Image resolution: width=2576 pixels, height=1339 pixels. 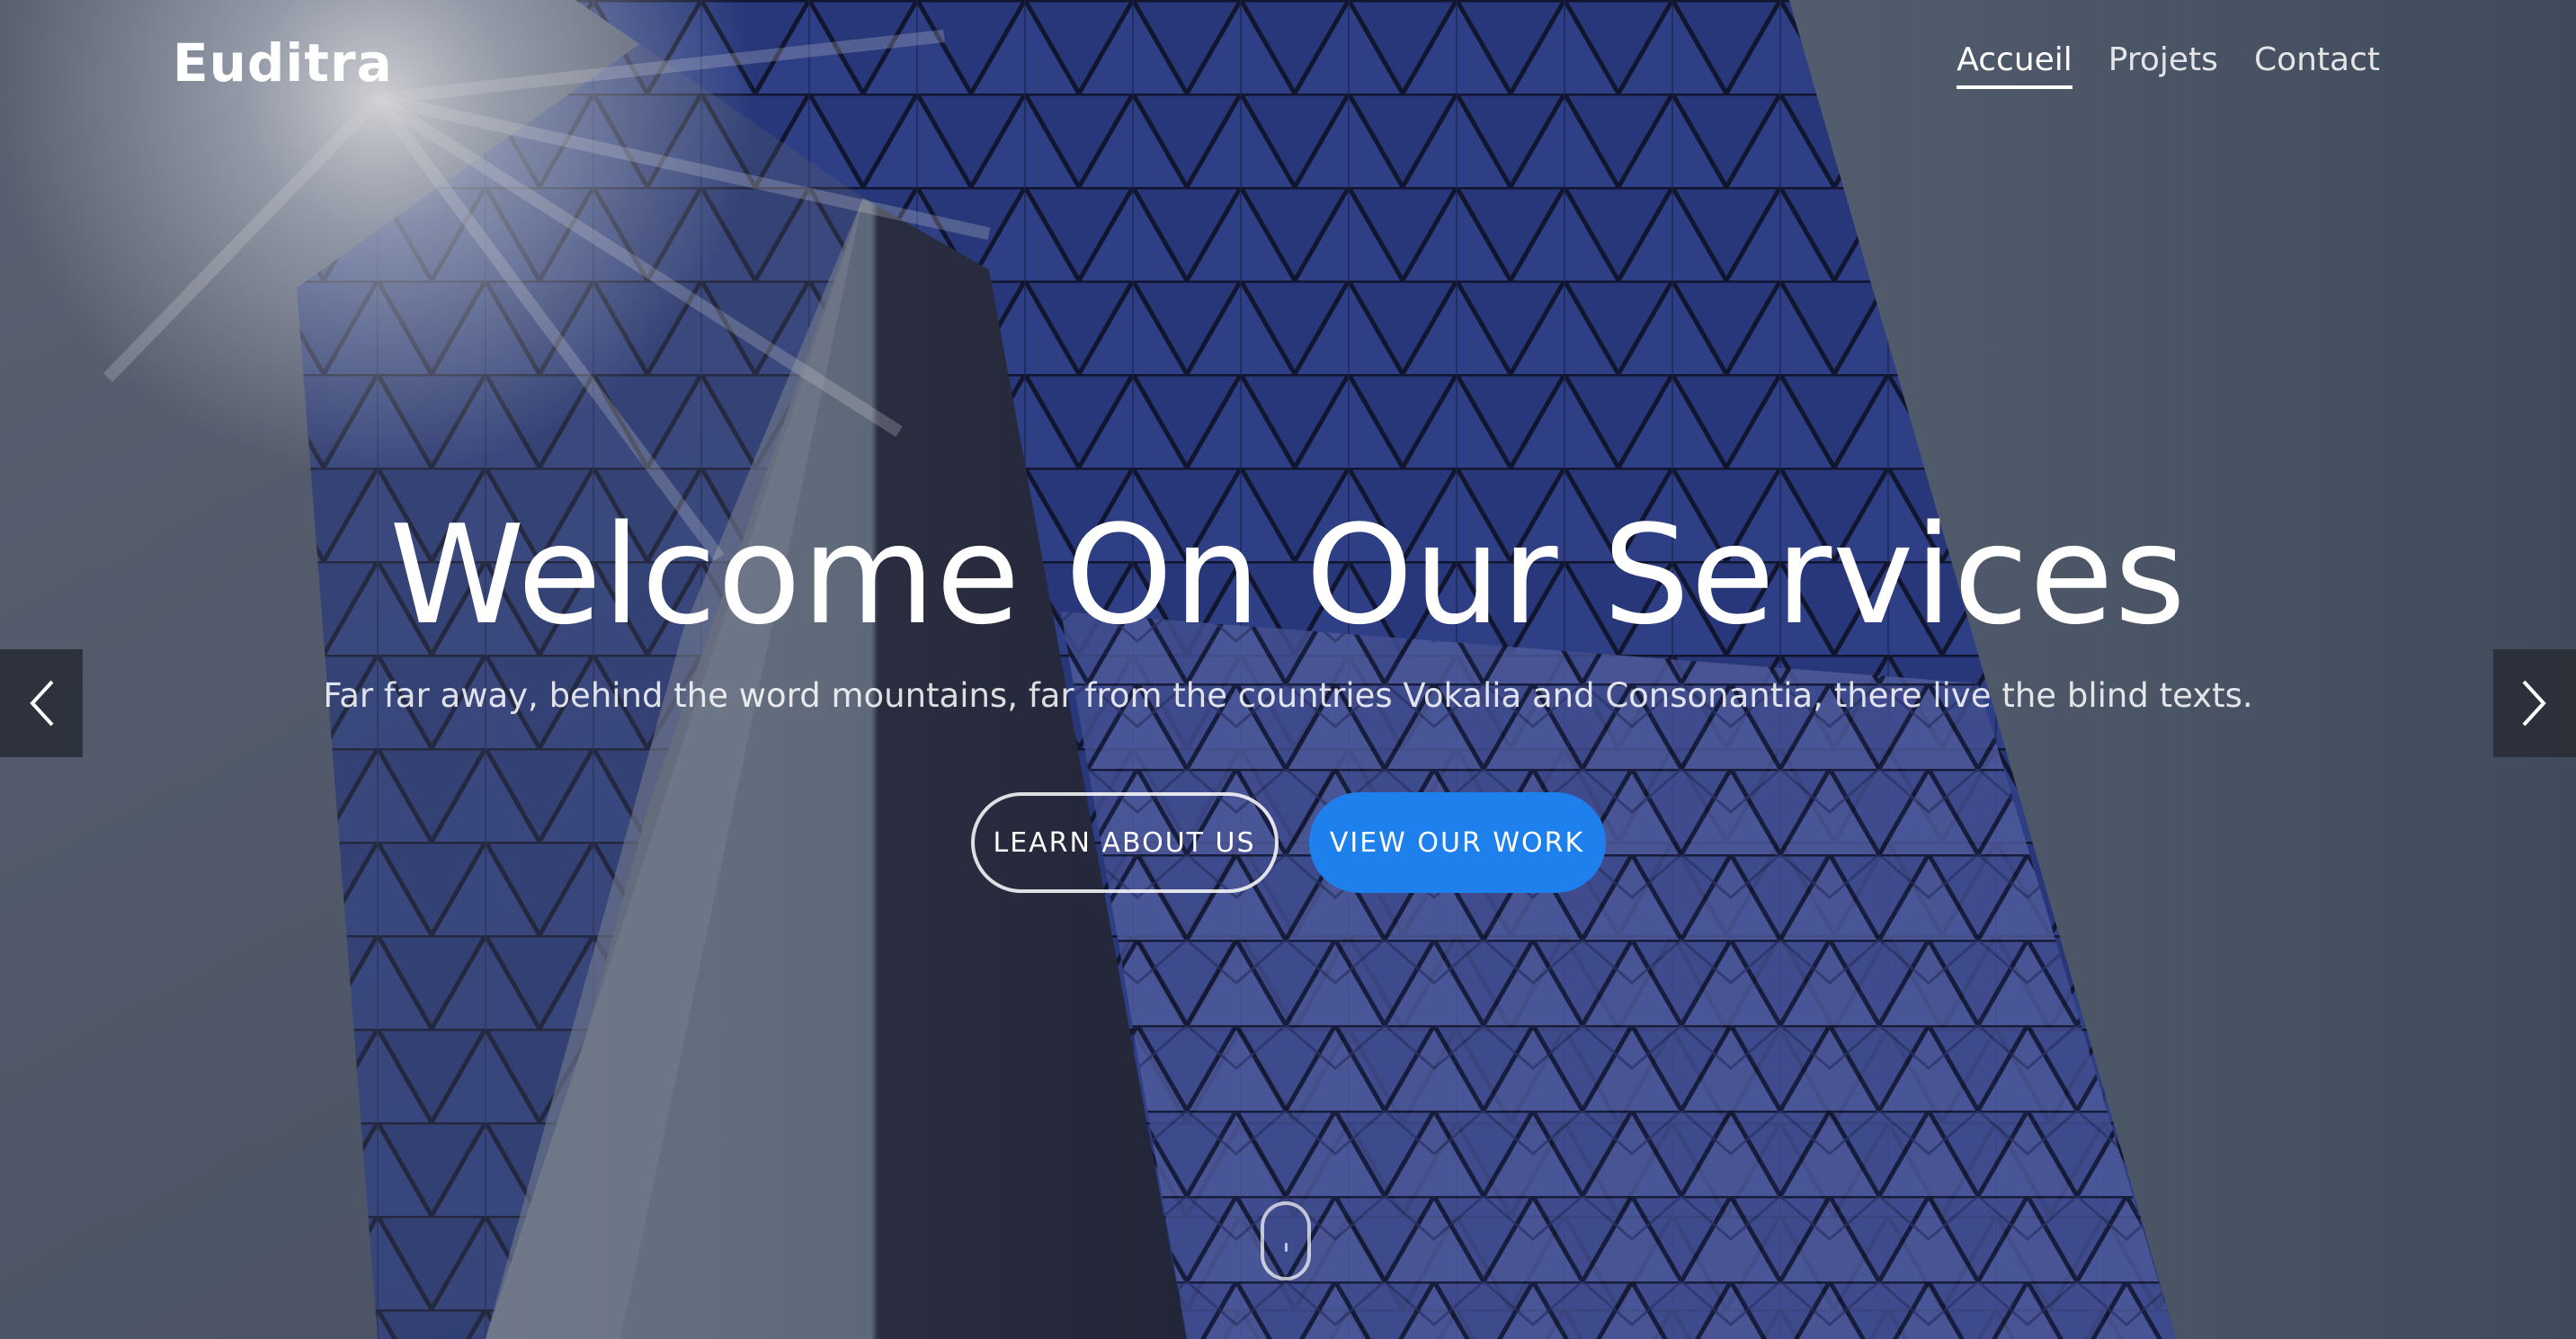 I want to click on hero-buttons: LEARN ABOUT US VIEW OUR WORK, so click(x=1288, y=842).